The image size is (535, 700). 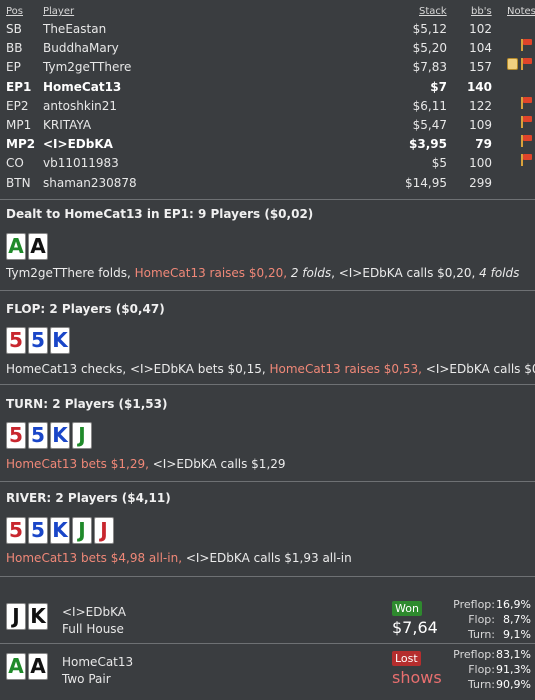 I want to click on note-icon, so click(x=512, y=64).